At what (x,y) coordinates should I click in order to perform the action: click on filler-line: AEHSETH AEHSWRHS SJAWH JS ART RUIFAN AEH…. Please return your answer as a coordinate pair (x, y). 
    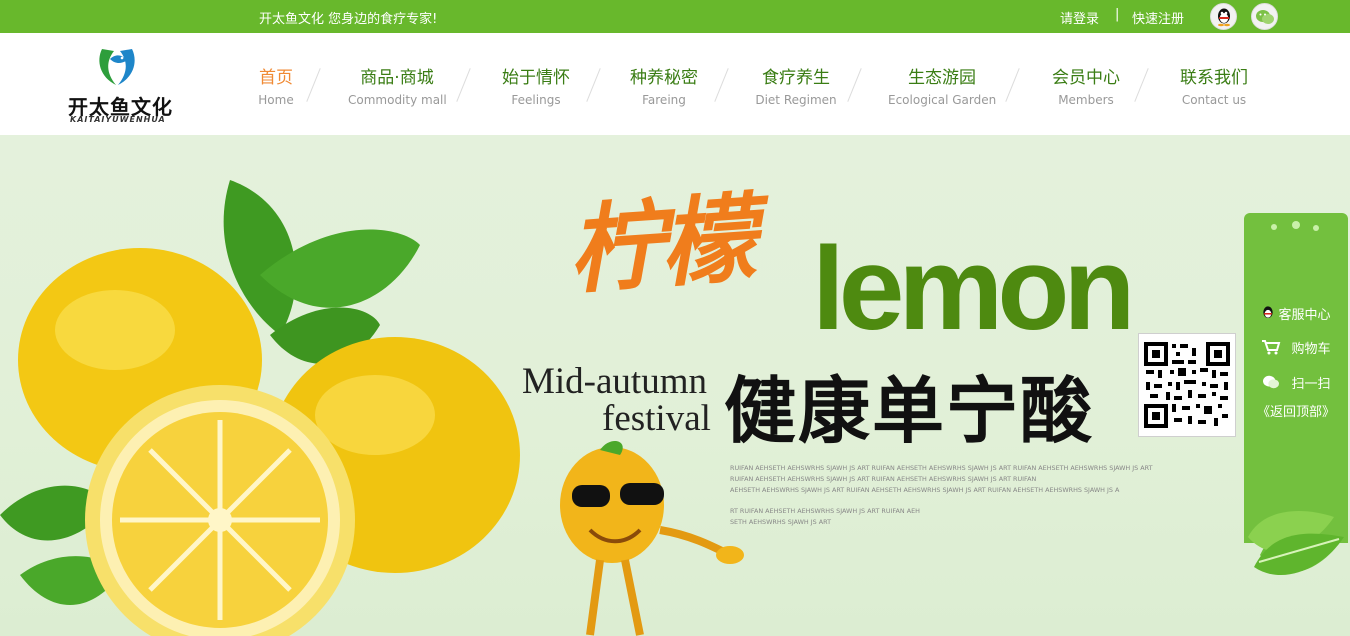
    Looking at the image, I should click on (925, 490).